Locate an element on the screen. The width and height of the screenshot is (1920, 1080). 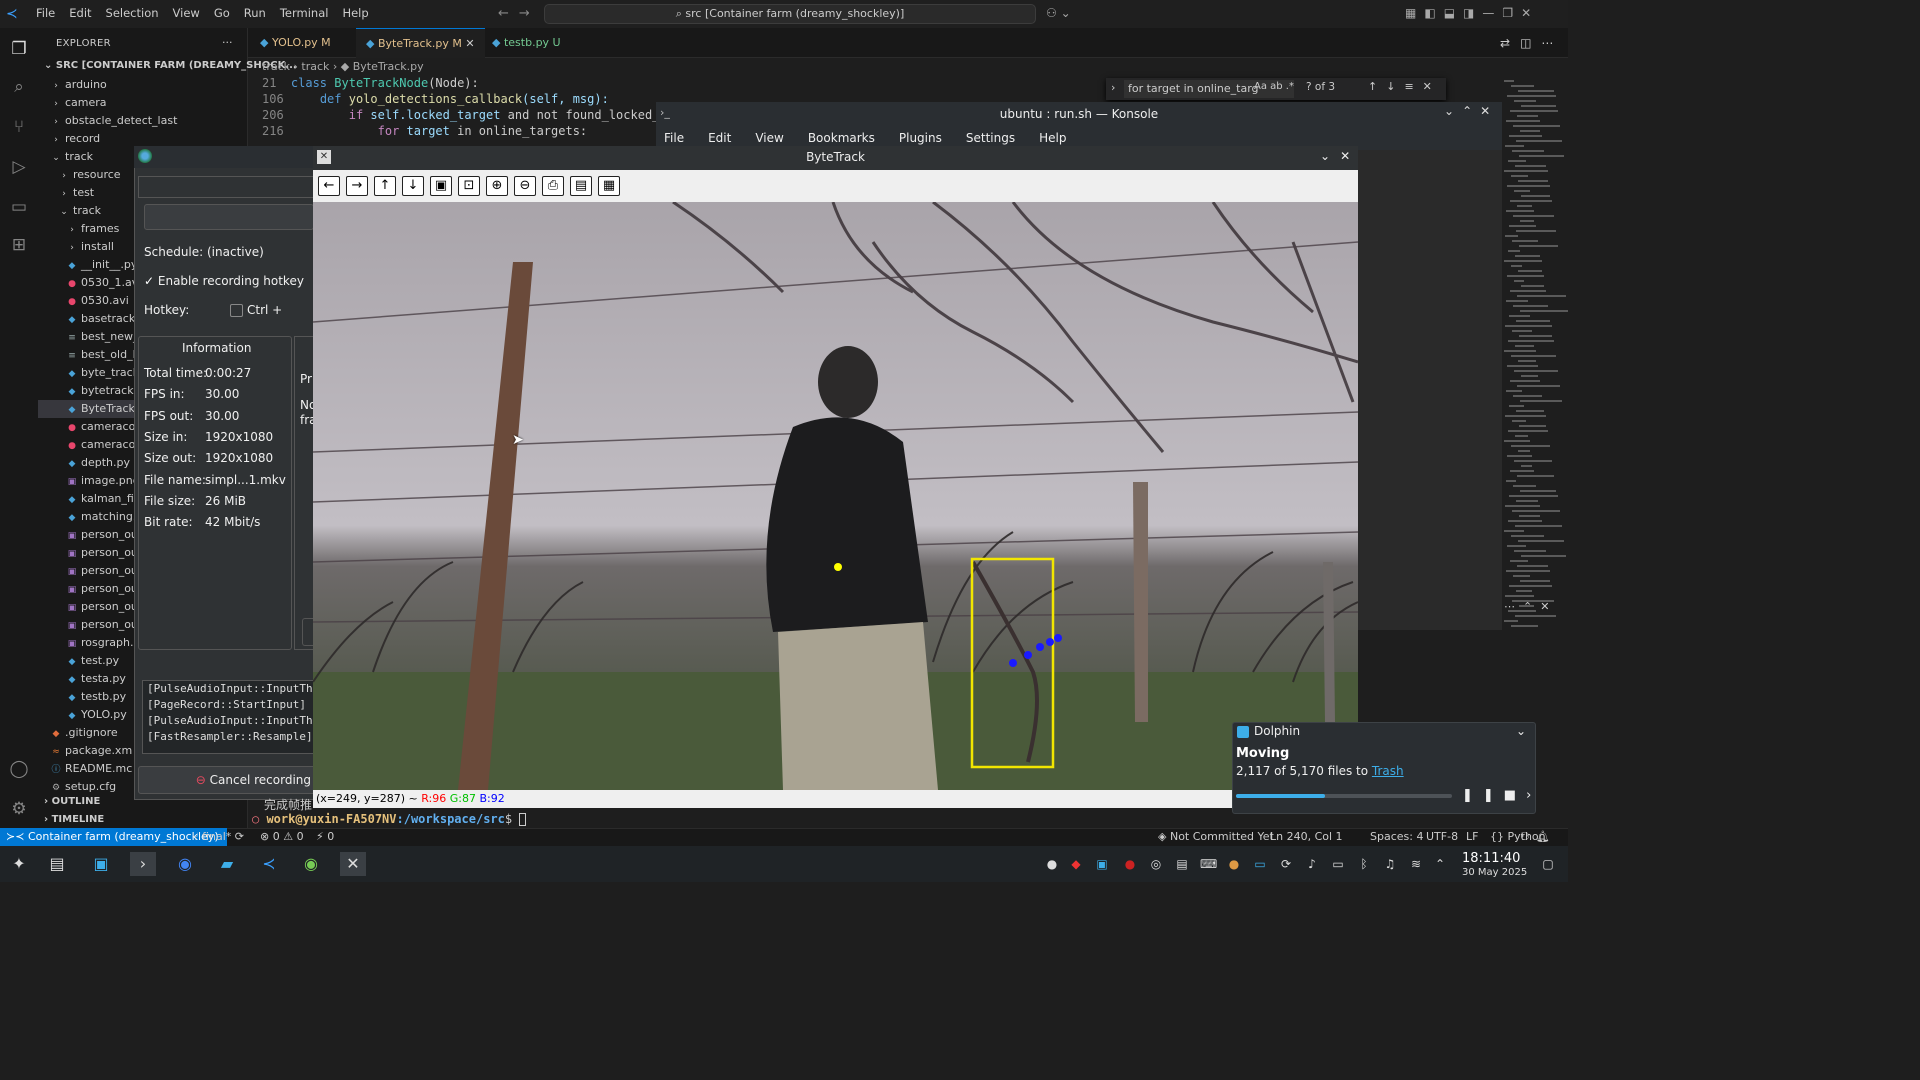
run-debug-icon: ▷ is located at coordinates (19, 167).